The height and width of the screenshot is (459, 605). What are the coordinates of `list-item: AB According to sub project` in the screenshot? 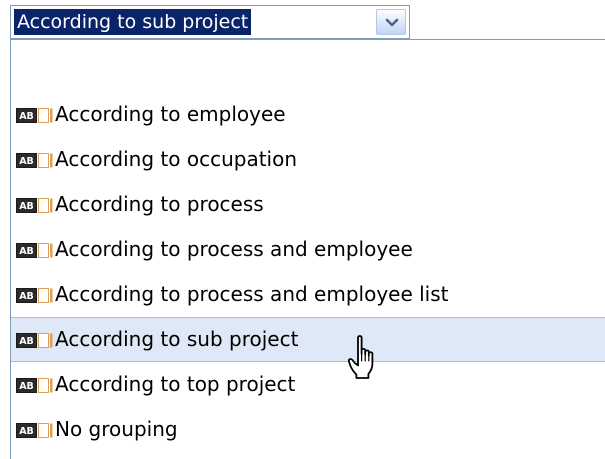 It's located at (308, 339).